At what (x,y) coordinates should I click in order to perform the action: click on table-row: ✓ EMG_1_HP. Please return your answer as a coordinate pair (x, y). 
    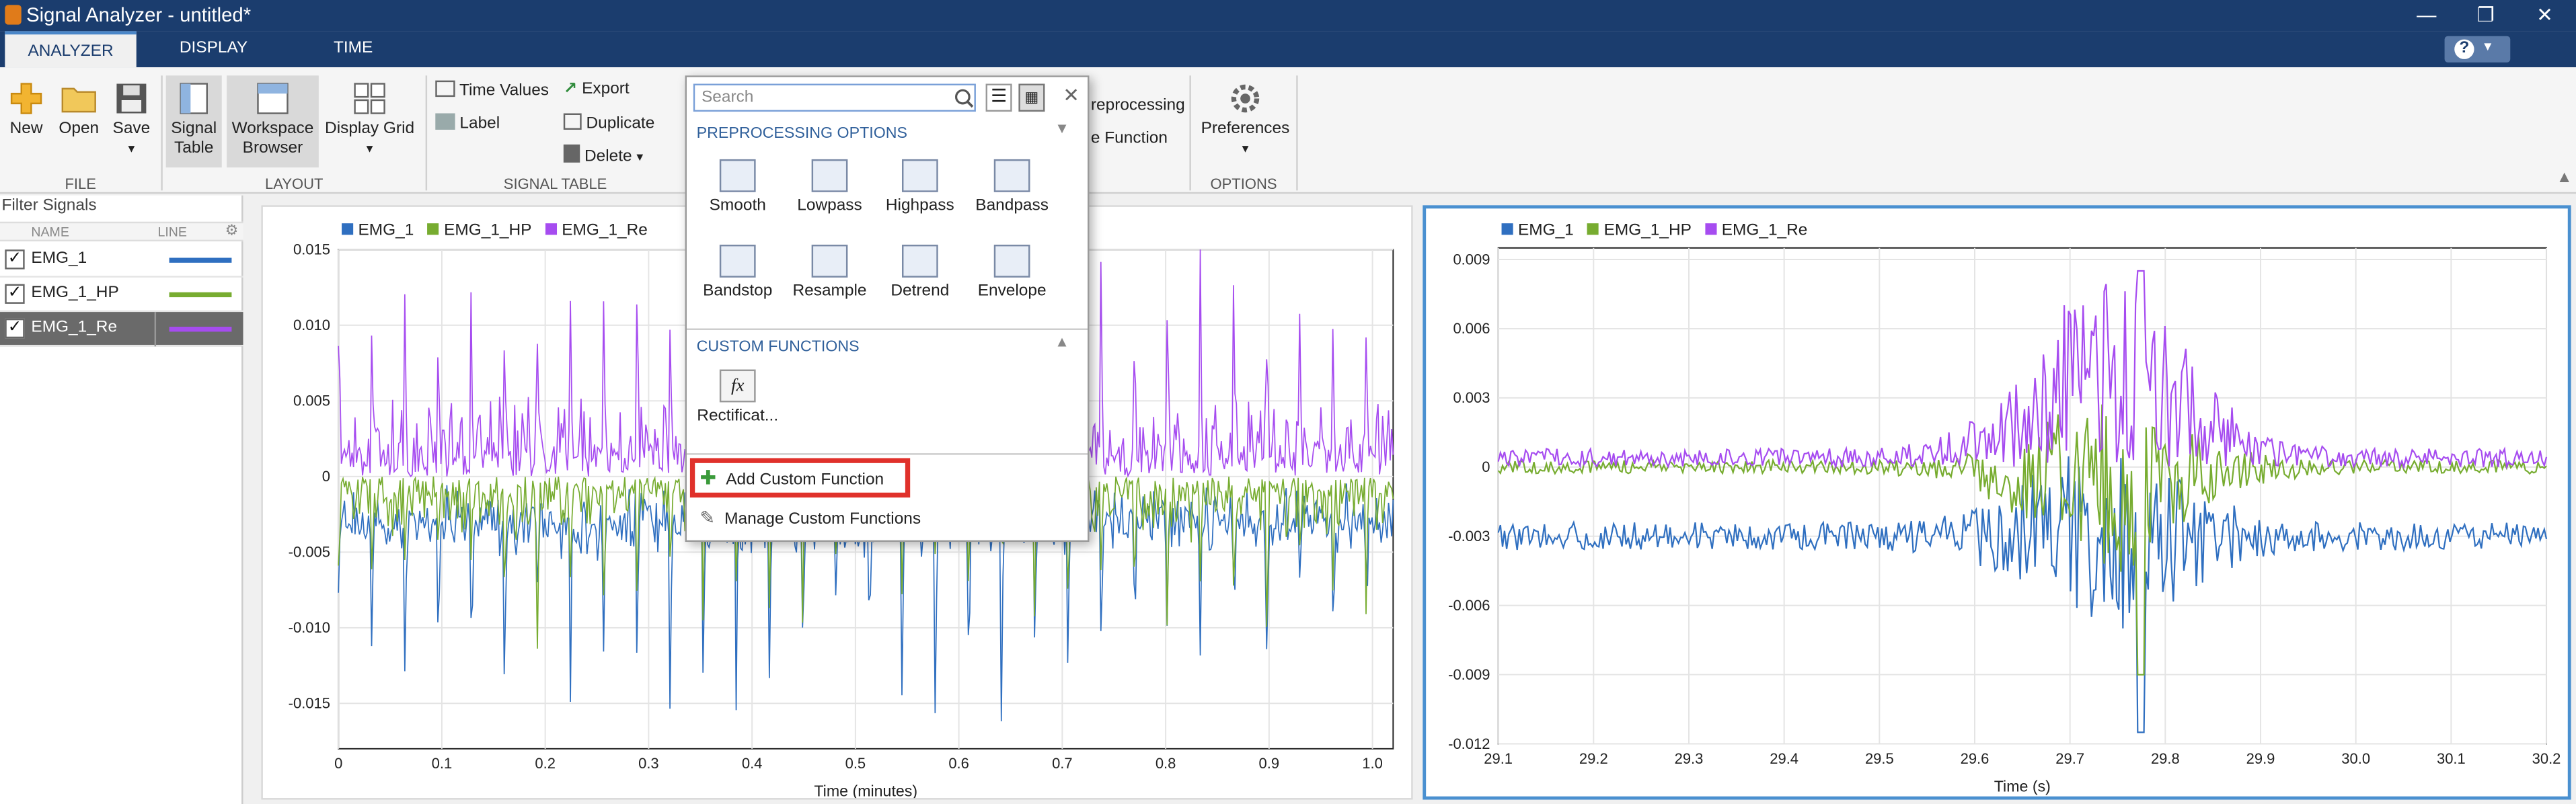
    Looking at the image, I should click on (121, 295).